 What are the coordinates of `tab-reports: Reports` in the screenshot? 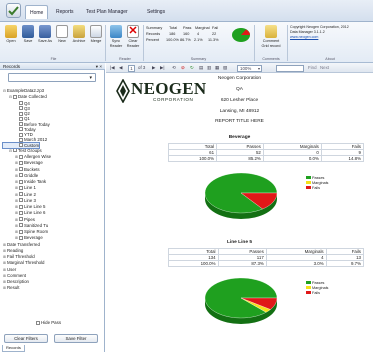 It's located at (65, 12).